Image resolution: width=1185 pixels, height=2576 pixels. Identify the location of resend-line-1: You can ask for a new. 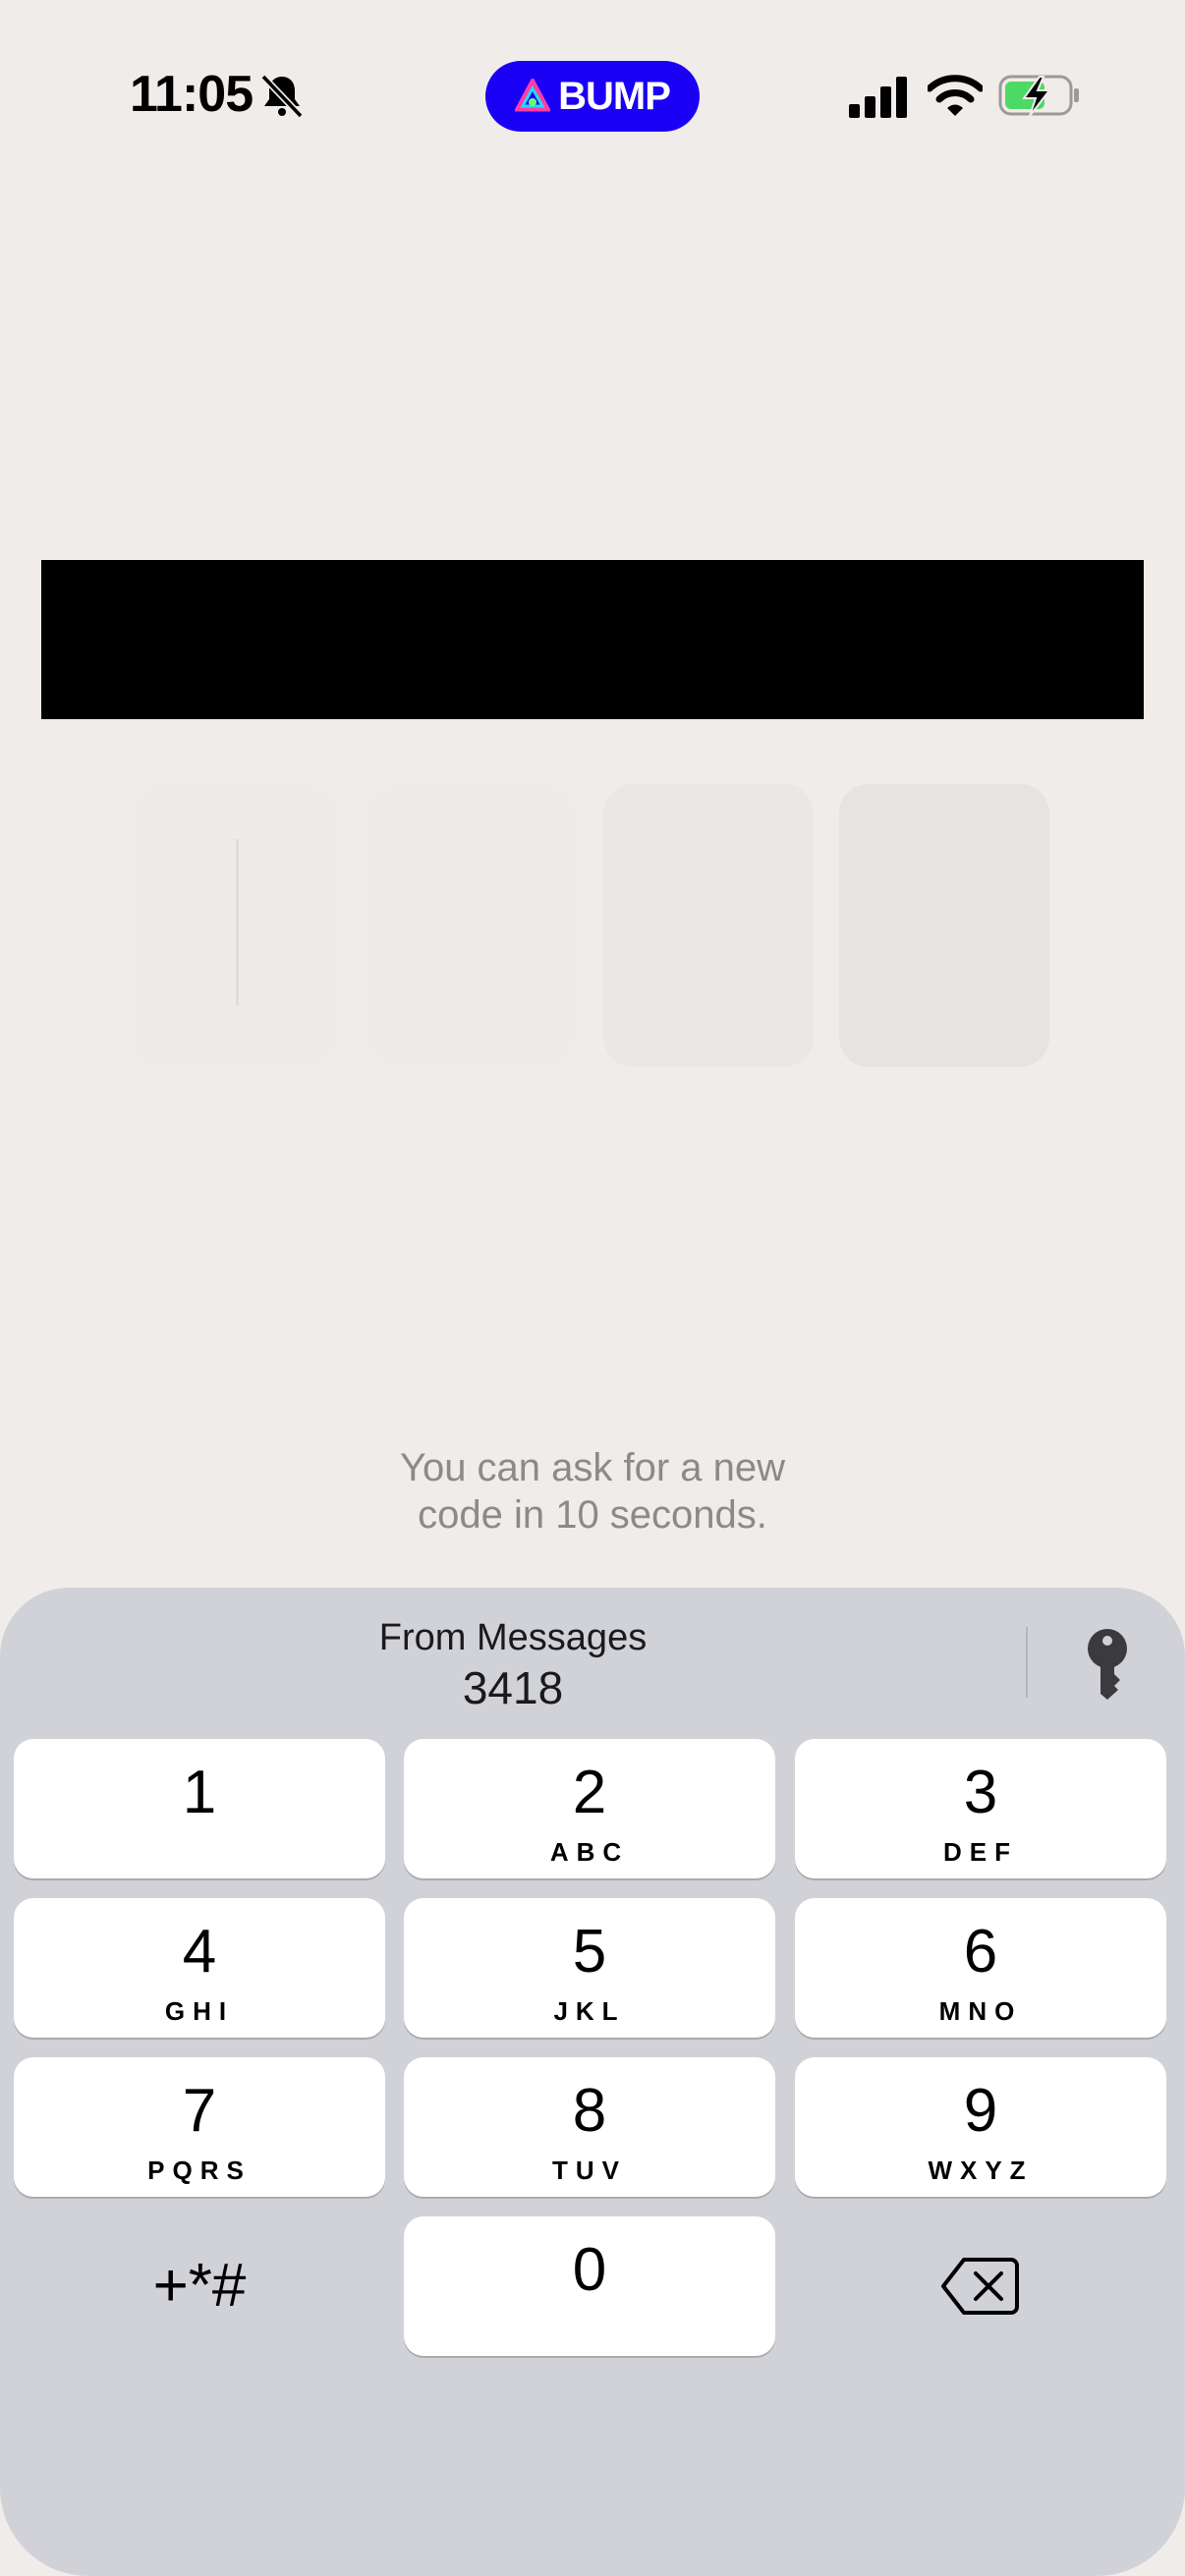
(592, 1467).